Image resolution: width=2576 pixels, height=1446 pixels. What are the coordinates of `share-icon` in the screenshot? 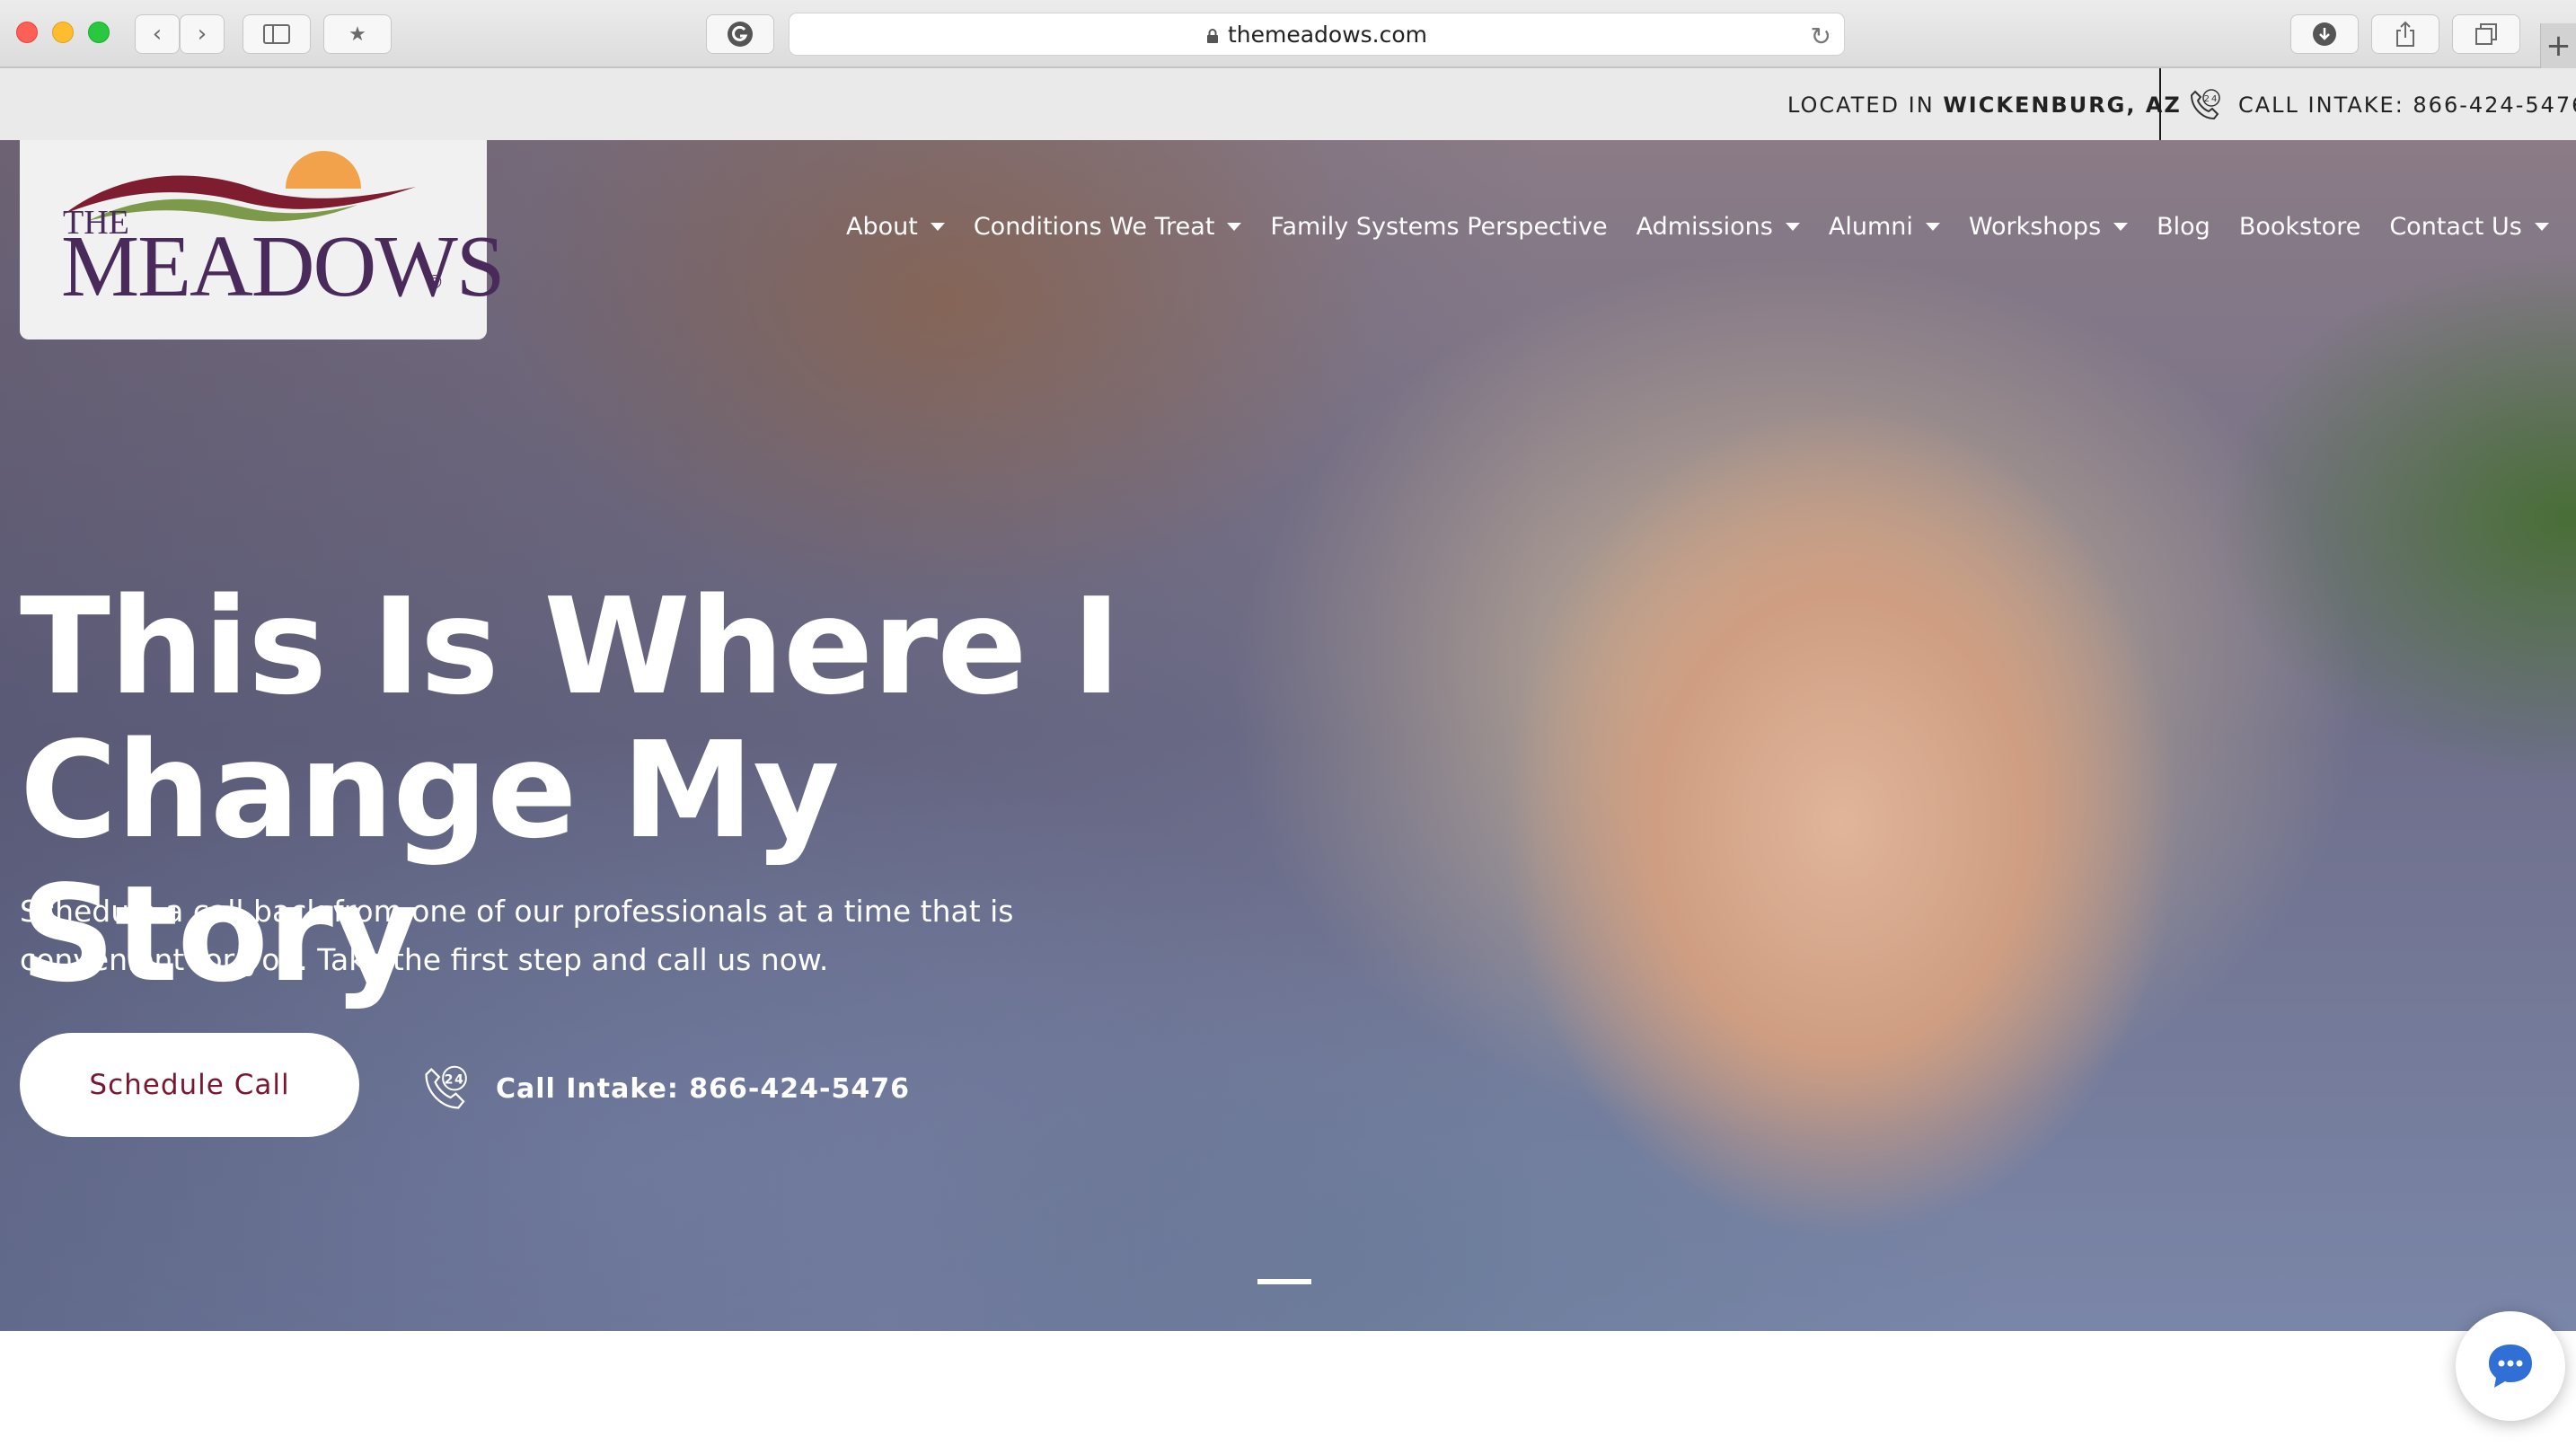 It's located at (2405, 34).